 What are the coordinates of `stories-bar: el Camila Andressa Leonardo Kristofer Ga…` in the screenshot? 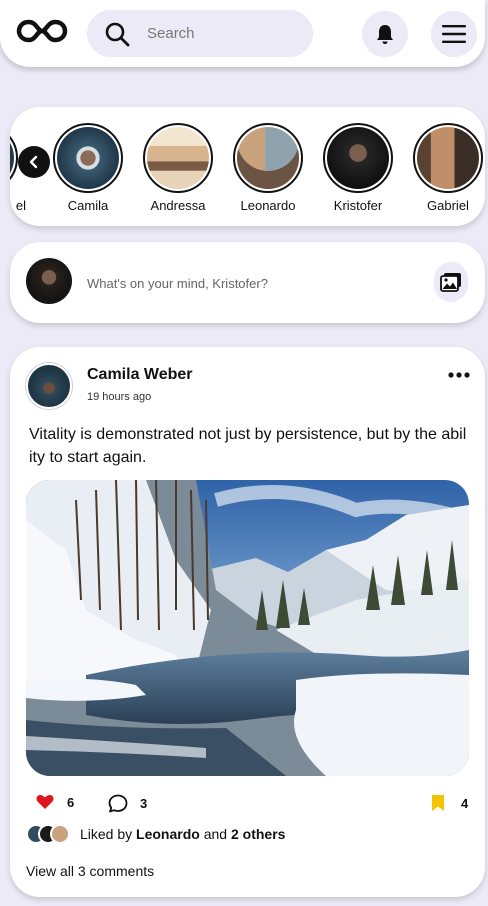 It's located at (247, 166).